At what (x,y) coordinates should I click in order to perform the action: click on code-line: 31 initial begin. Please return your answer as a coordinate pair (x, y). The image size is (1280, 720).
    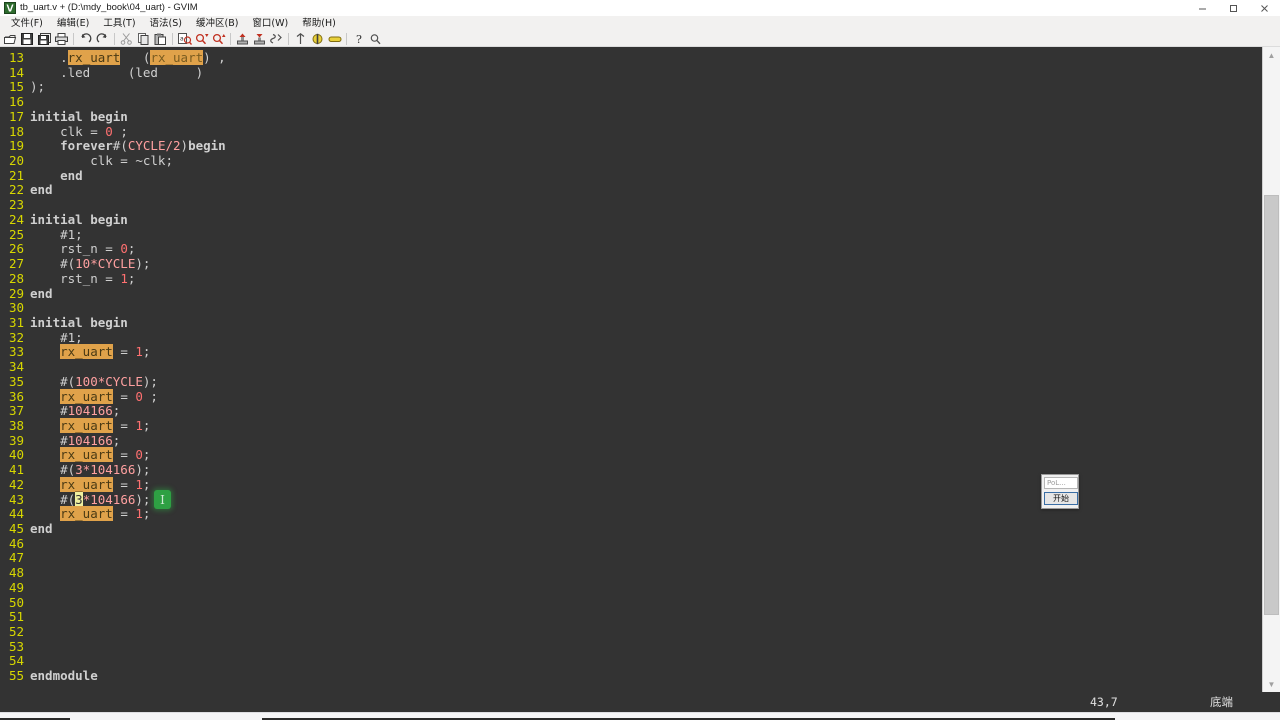
    Looking at the image, I should click on (631, 322).